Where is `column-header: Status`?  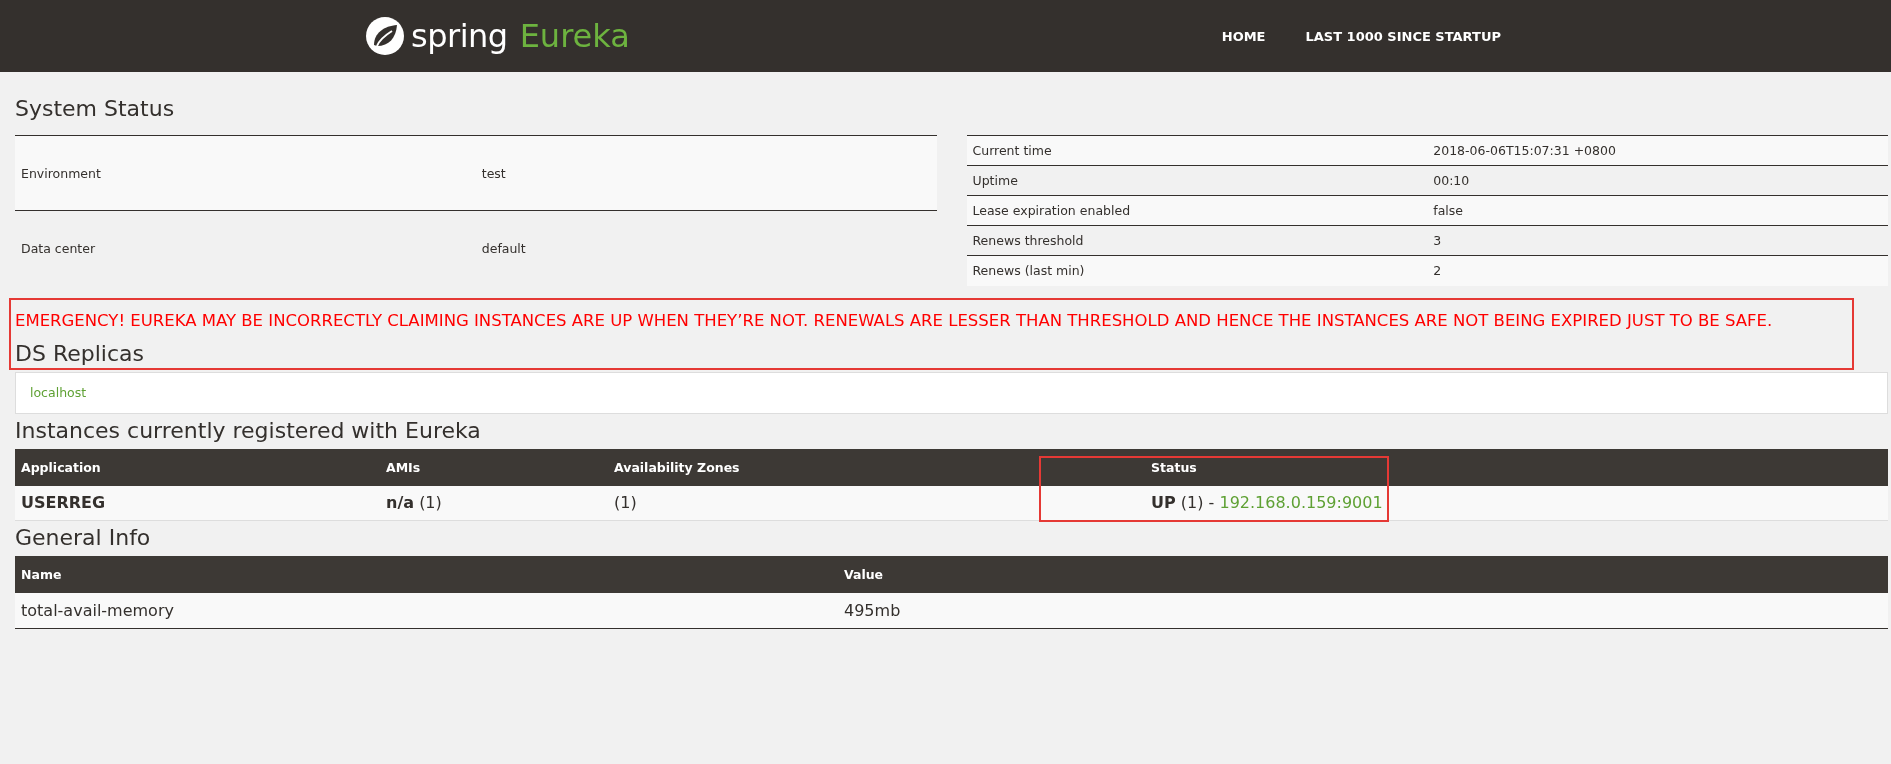
column-header: Status is located at coordinates (1516, 467).